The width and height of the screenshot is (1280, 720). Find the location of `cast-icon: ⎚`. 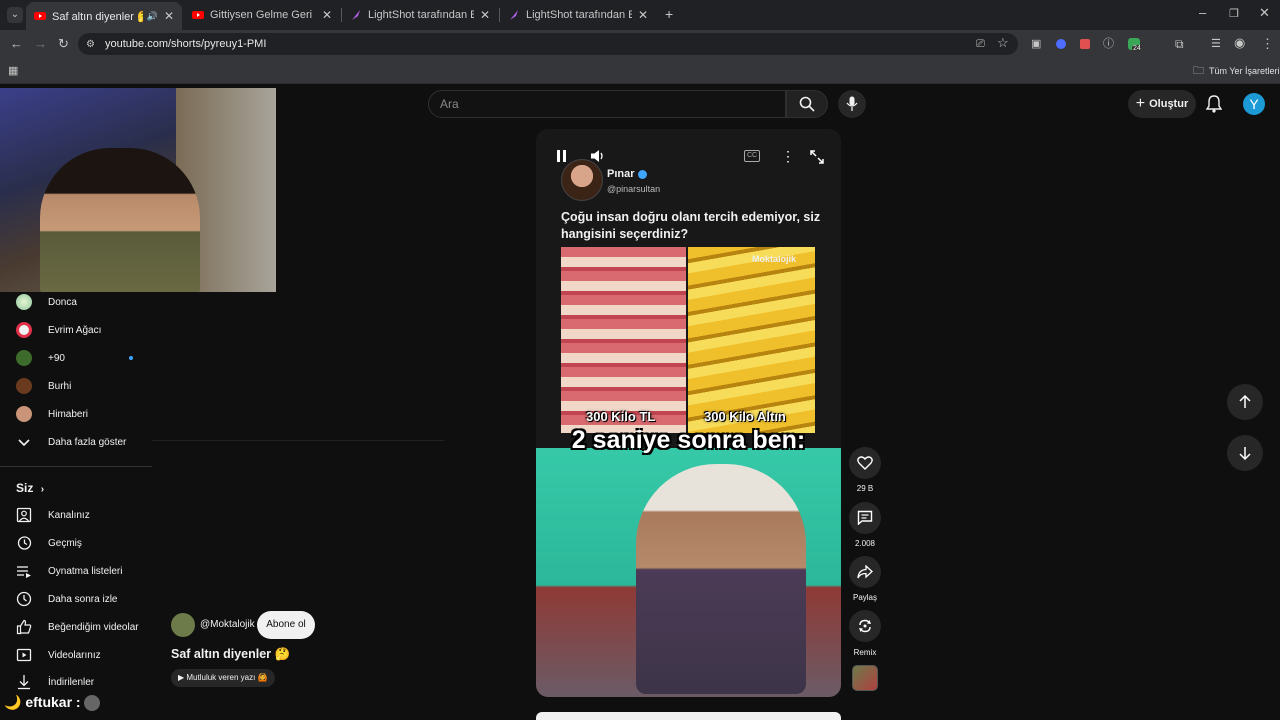

cast-icon: ⎚ is located at coordinates (980, 44).